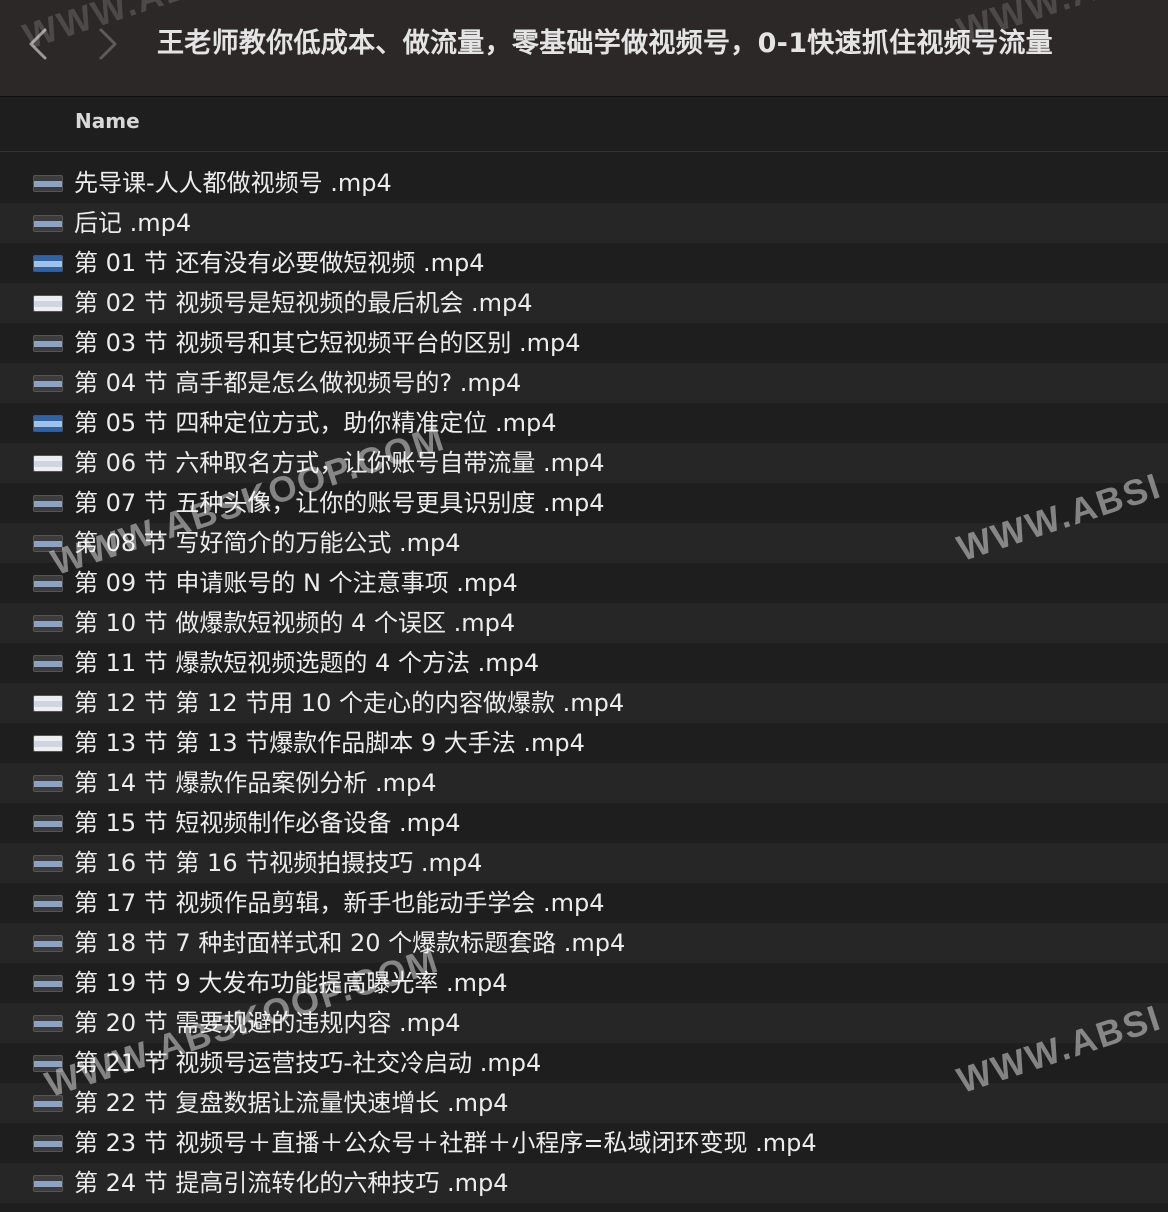 This screenshot has height=1212, width=1168. What do you see at coordinates (255, 783) in the screenshot?
I see `file-name: 第 14 节 爆款作品案例分析 .mp4` at bounding box center [255, 783].